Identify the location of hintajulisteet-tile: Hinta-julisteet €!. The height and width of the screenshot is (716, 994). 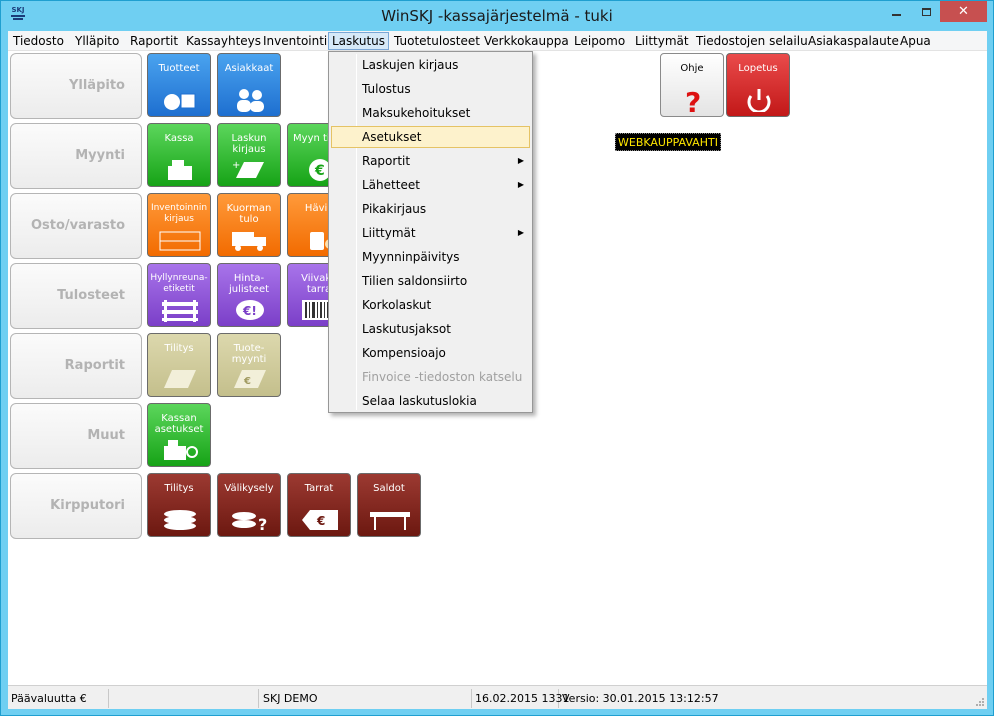
(249, 295).